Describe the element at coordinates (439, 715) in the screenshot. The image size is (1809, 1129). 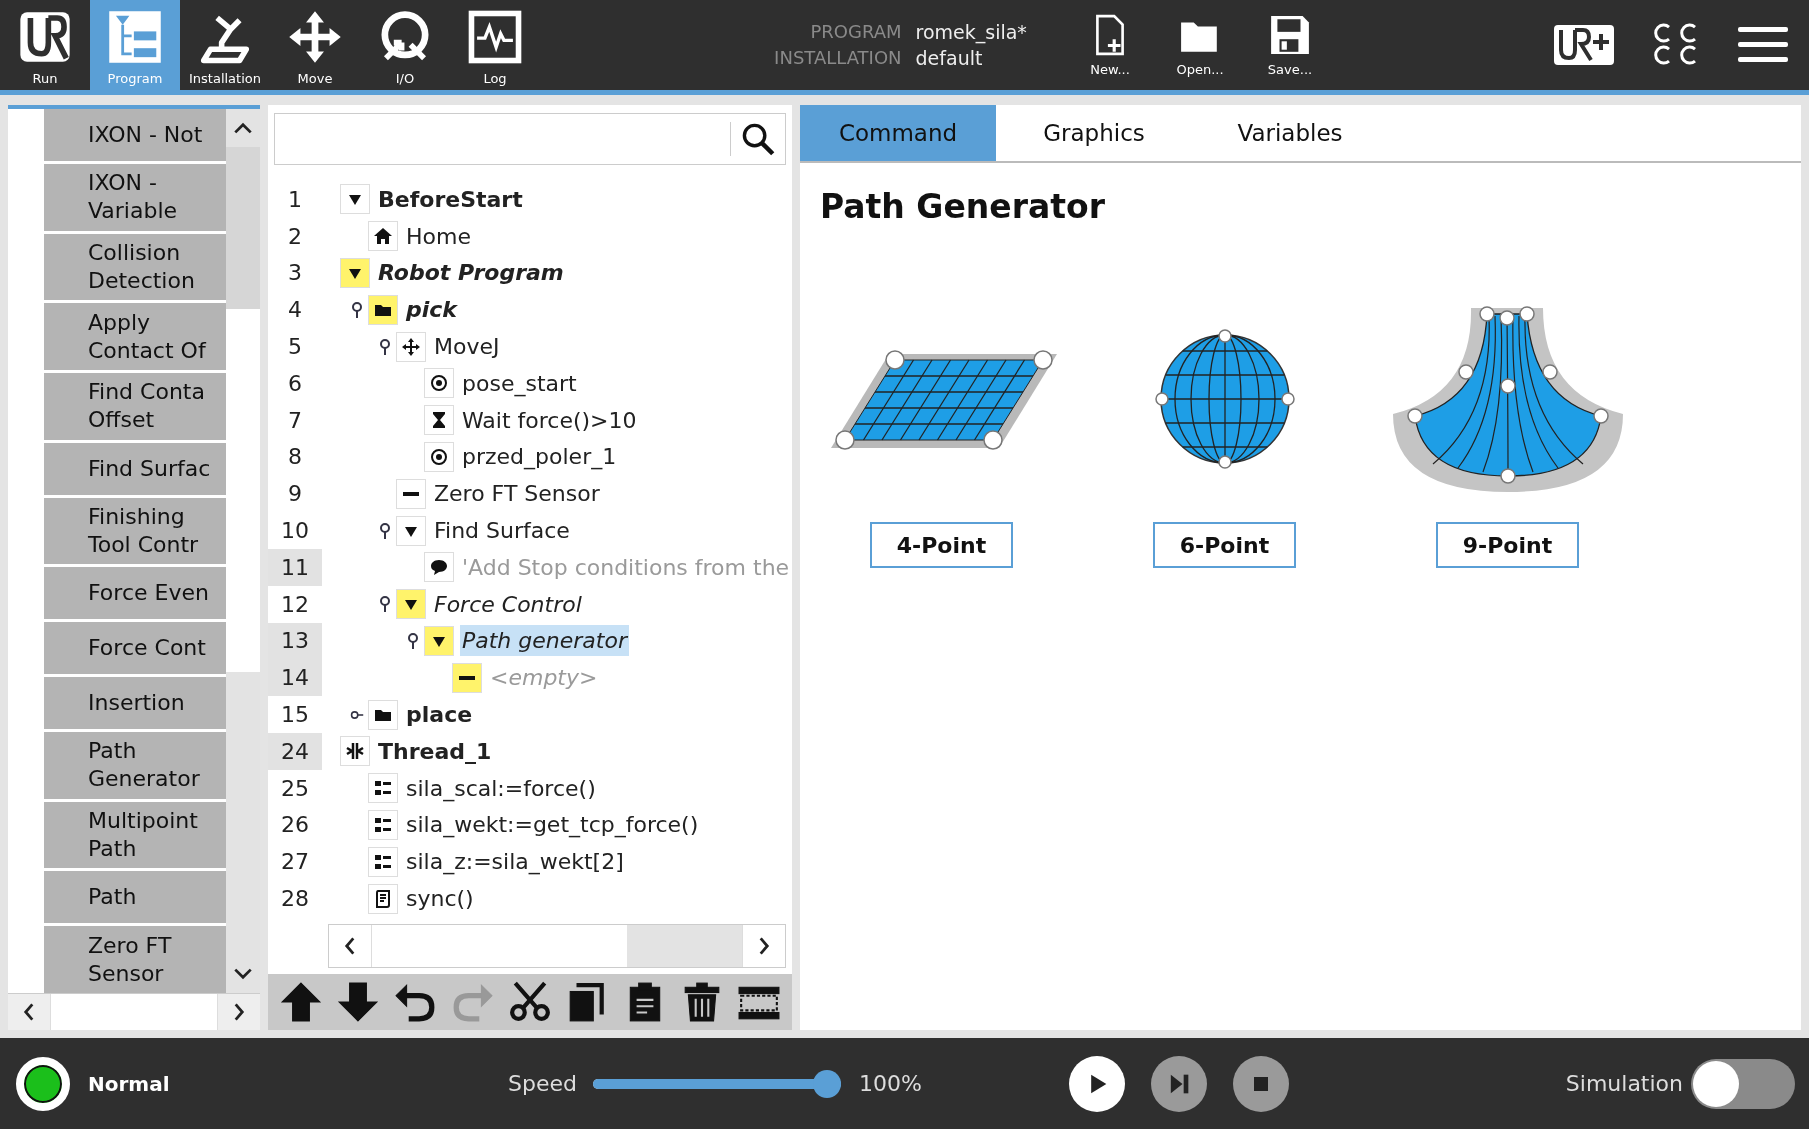
I see `tree-node-label: place` at that location.